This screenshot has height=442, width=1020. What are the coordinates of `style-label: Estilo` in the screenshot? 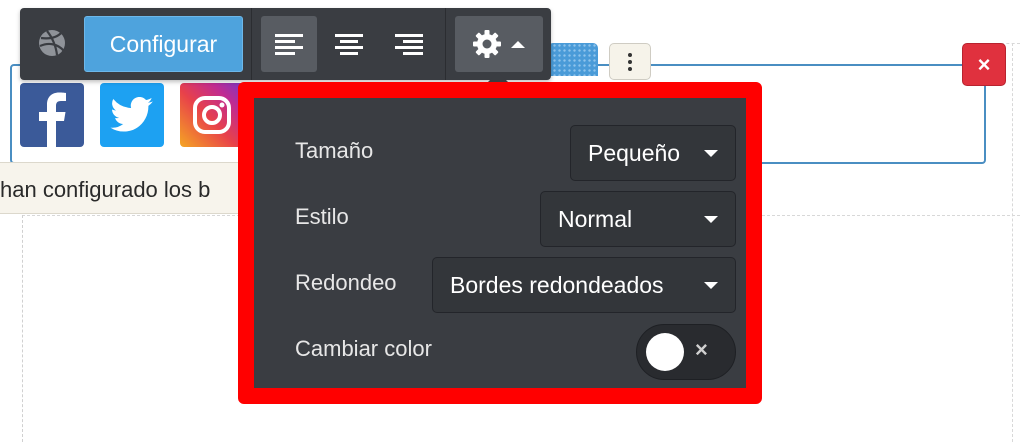 It's located at (322, 216).